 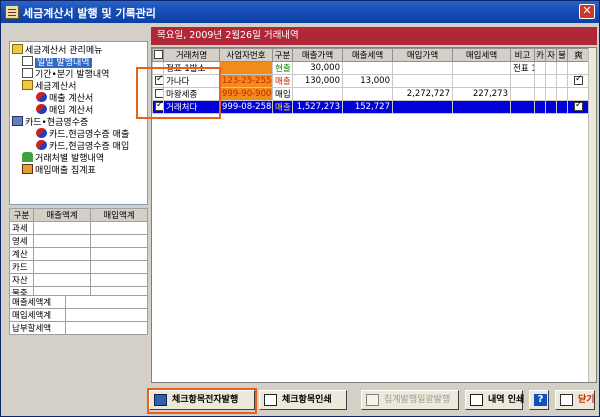 I want to click on vertical-scrollbar, so click(x=592, y=215).